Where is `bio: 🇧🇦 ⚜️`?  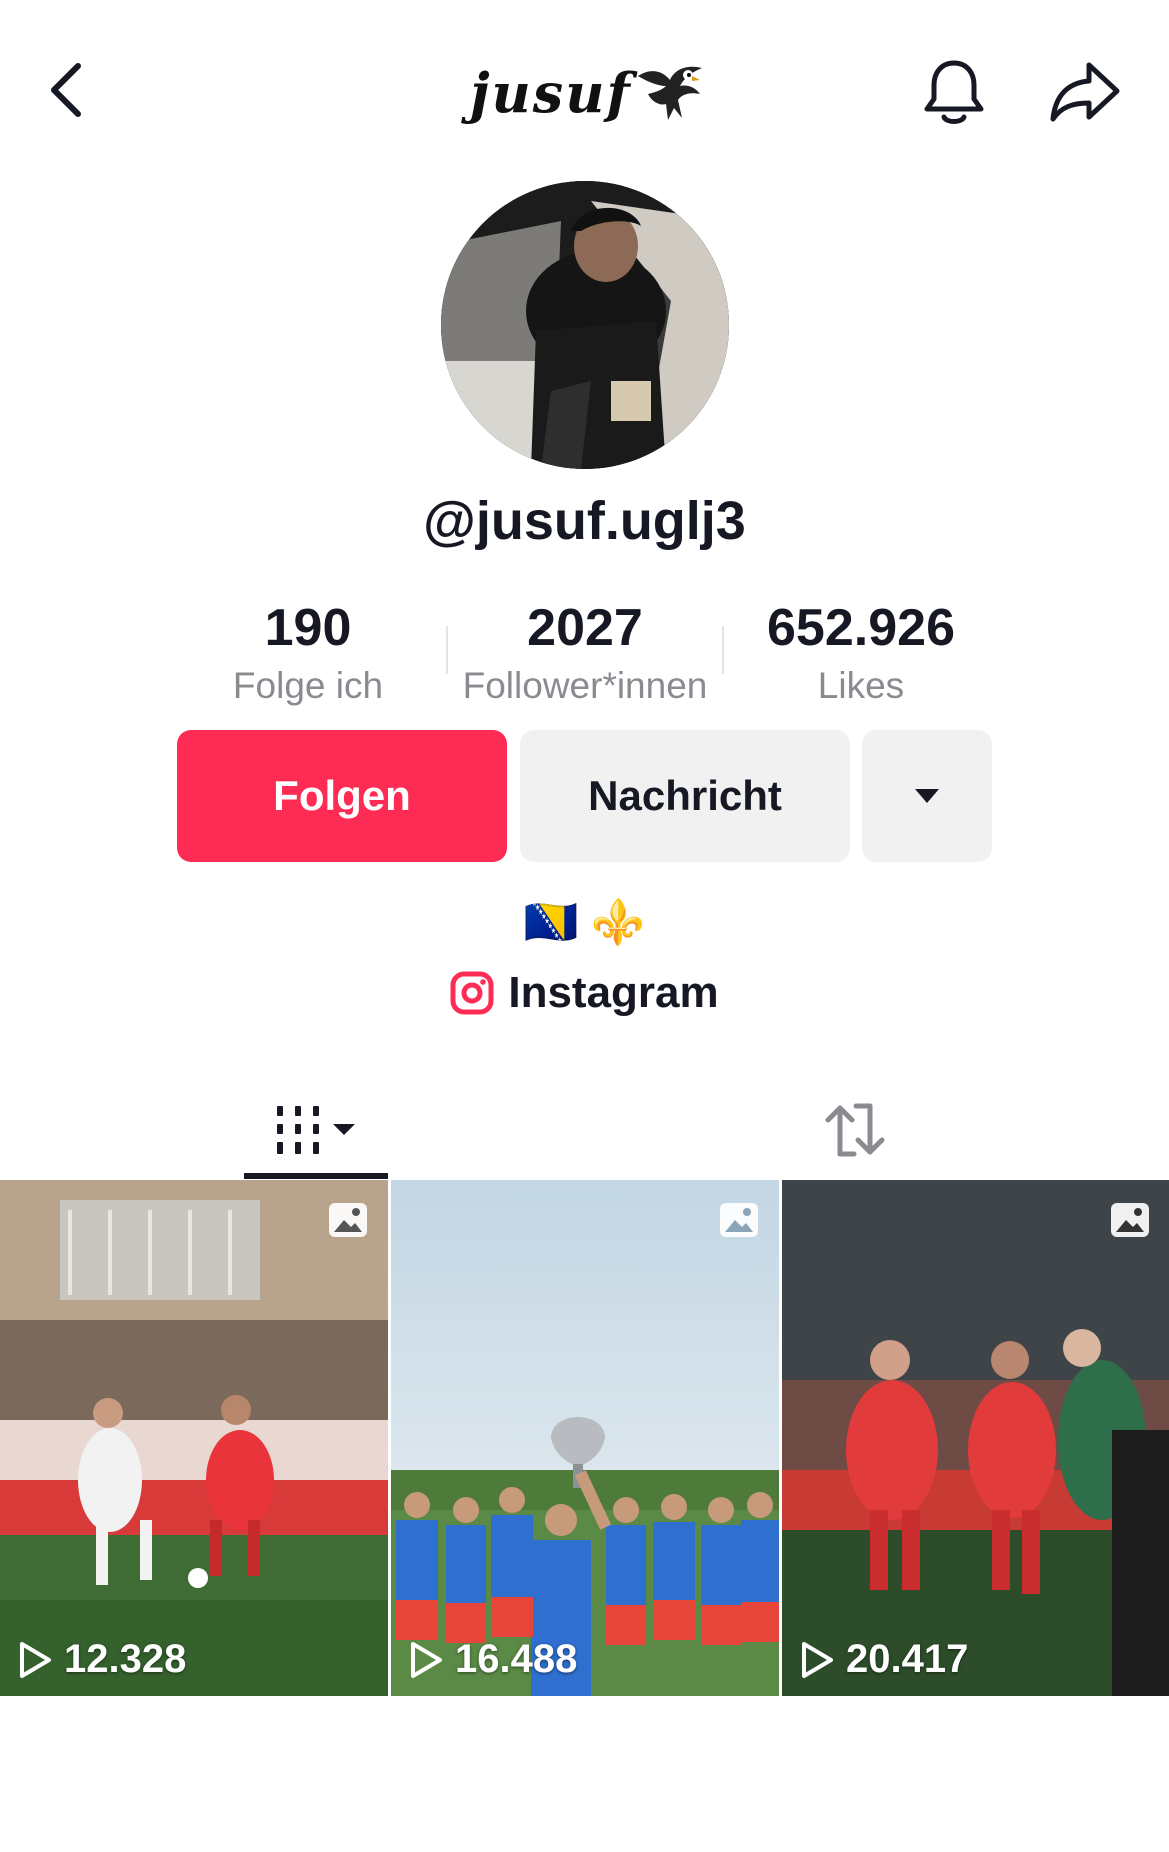 bio: 🇧🇦 ⚜️ is located at coordinates (584, 922).